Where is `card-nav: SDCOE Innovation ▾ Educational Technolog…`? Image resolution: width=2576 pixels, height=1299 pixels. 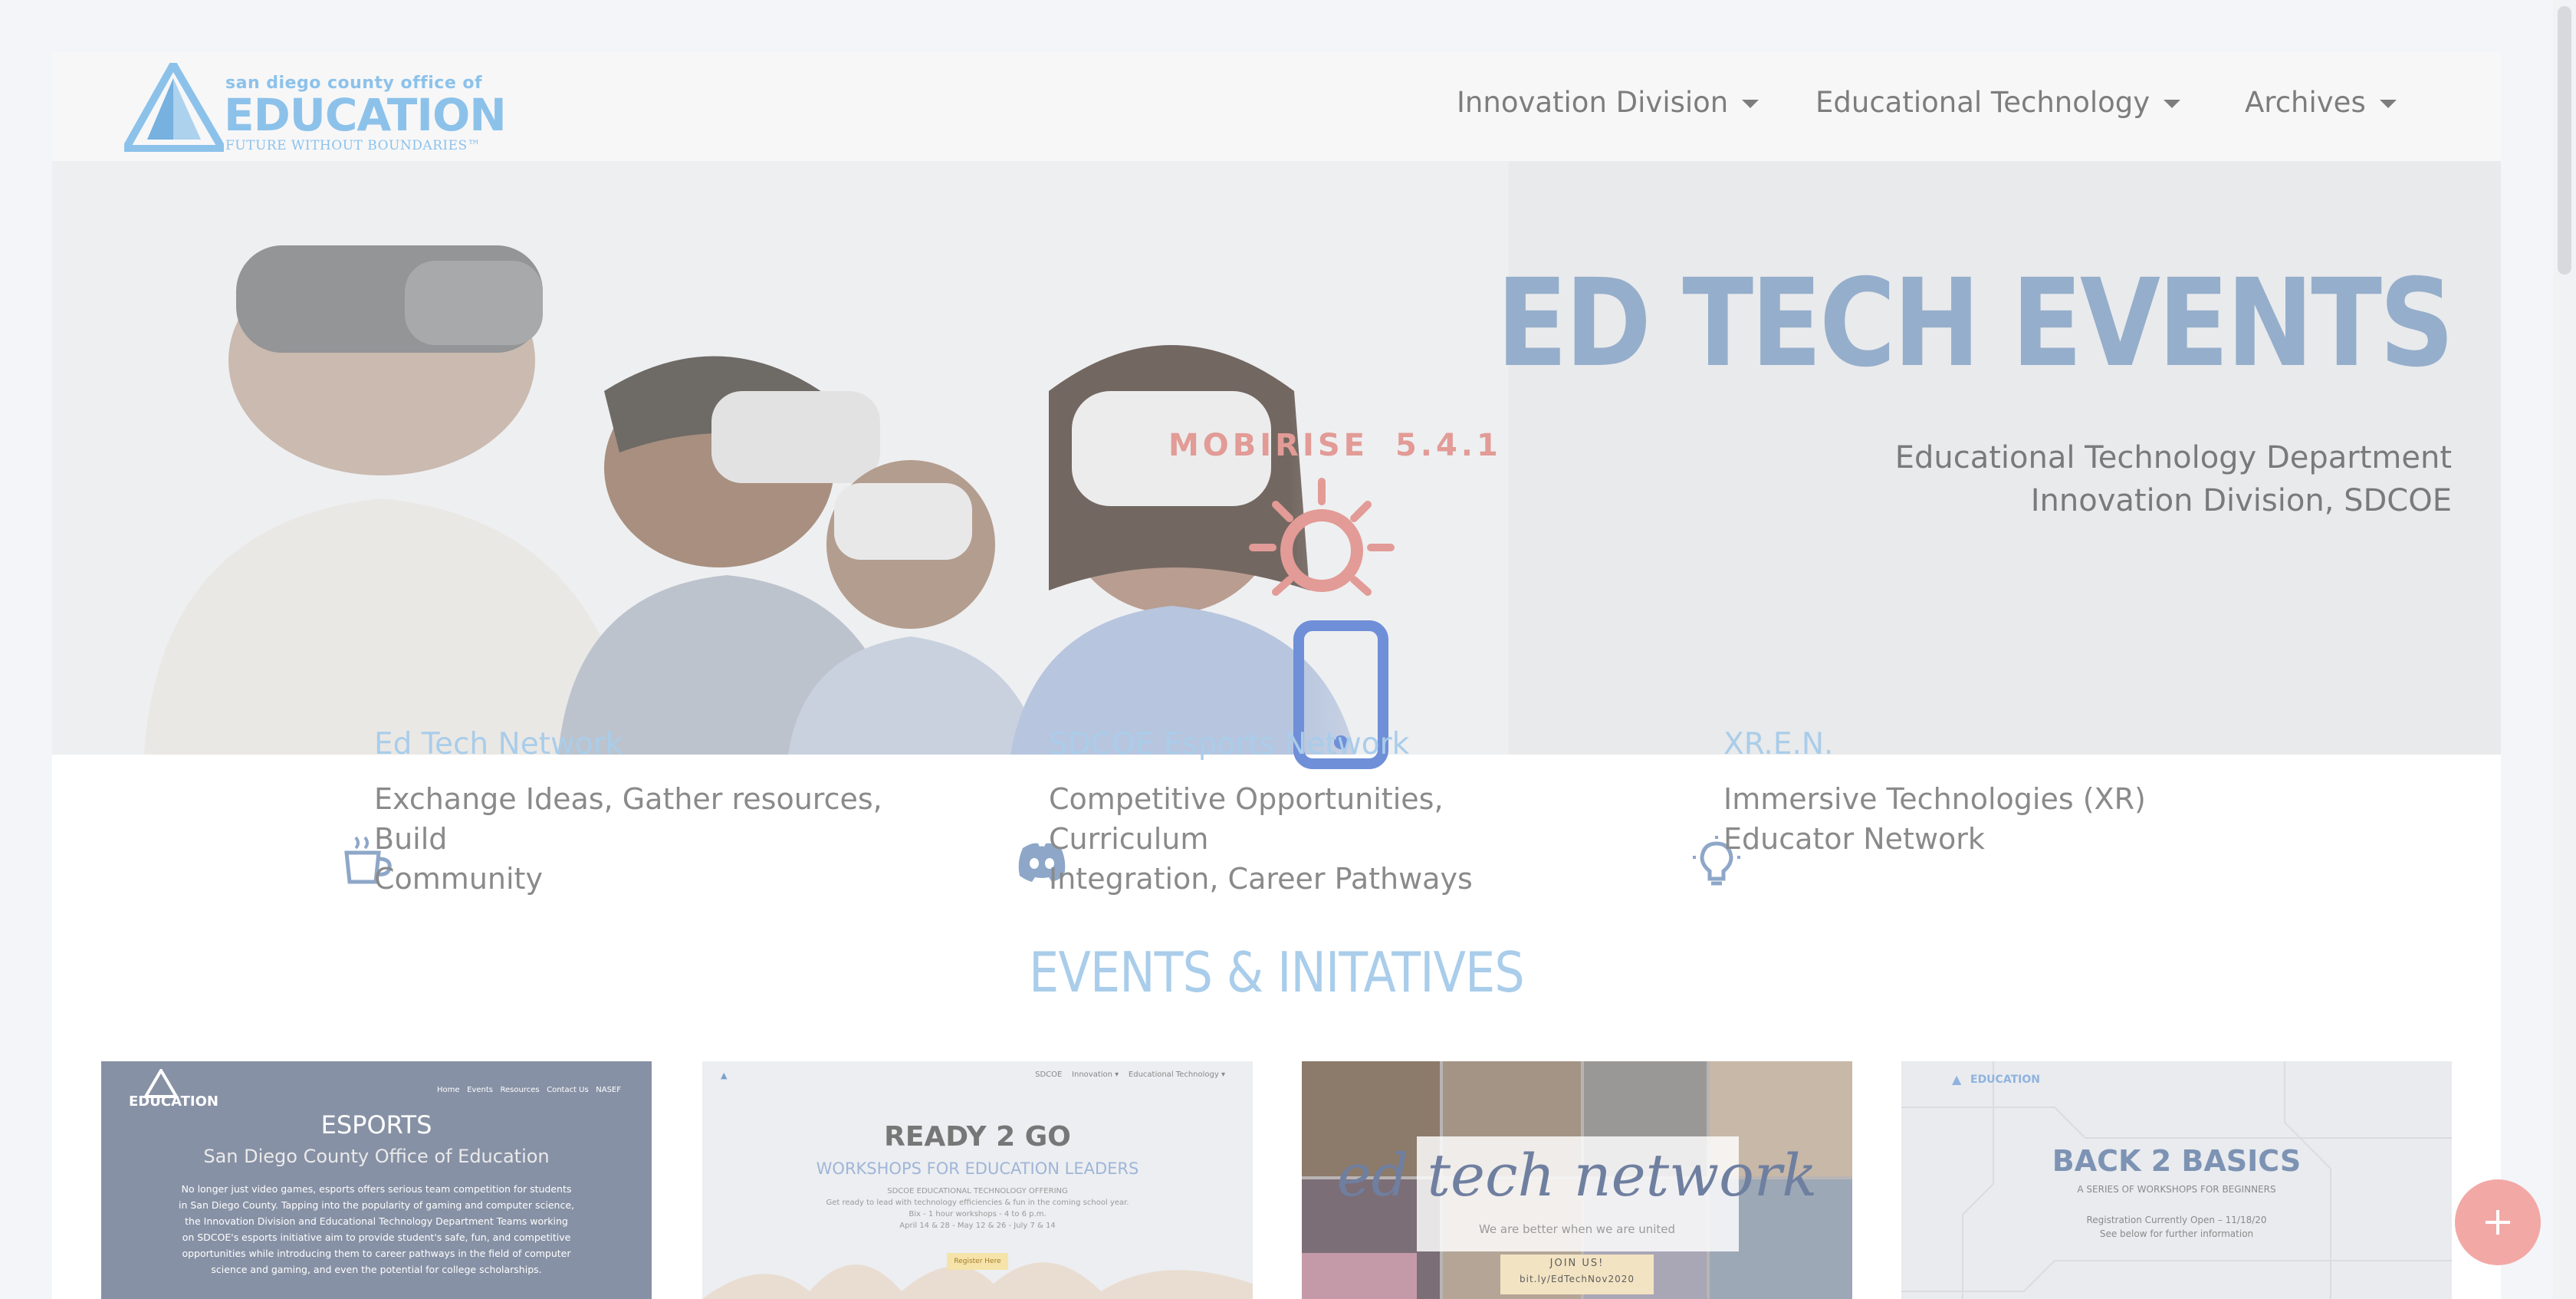 card-nav: SDCOE Innovation ▾ Educational Technolog… is located at coordinates (1130, 1074).